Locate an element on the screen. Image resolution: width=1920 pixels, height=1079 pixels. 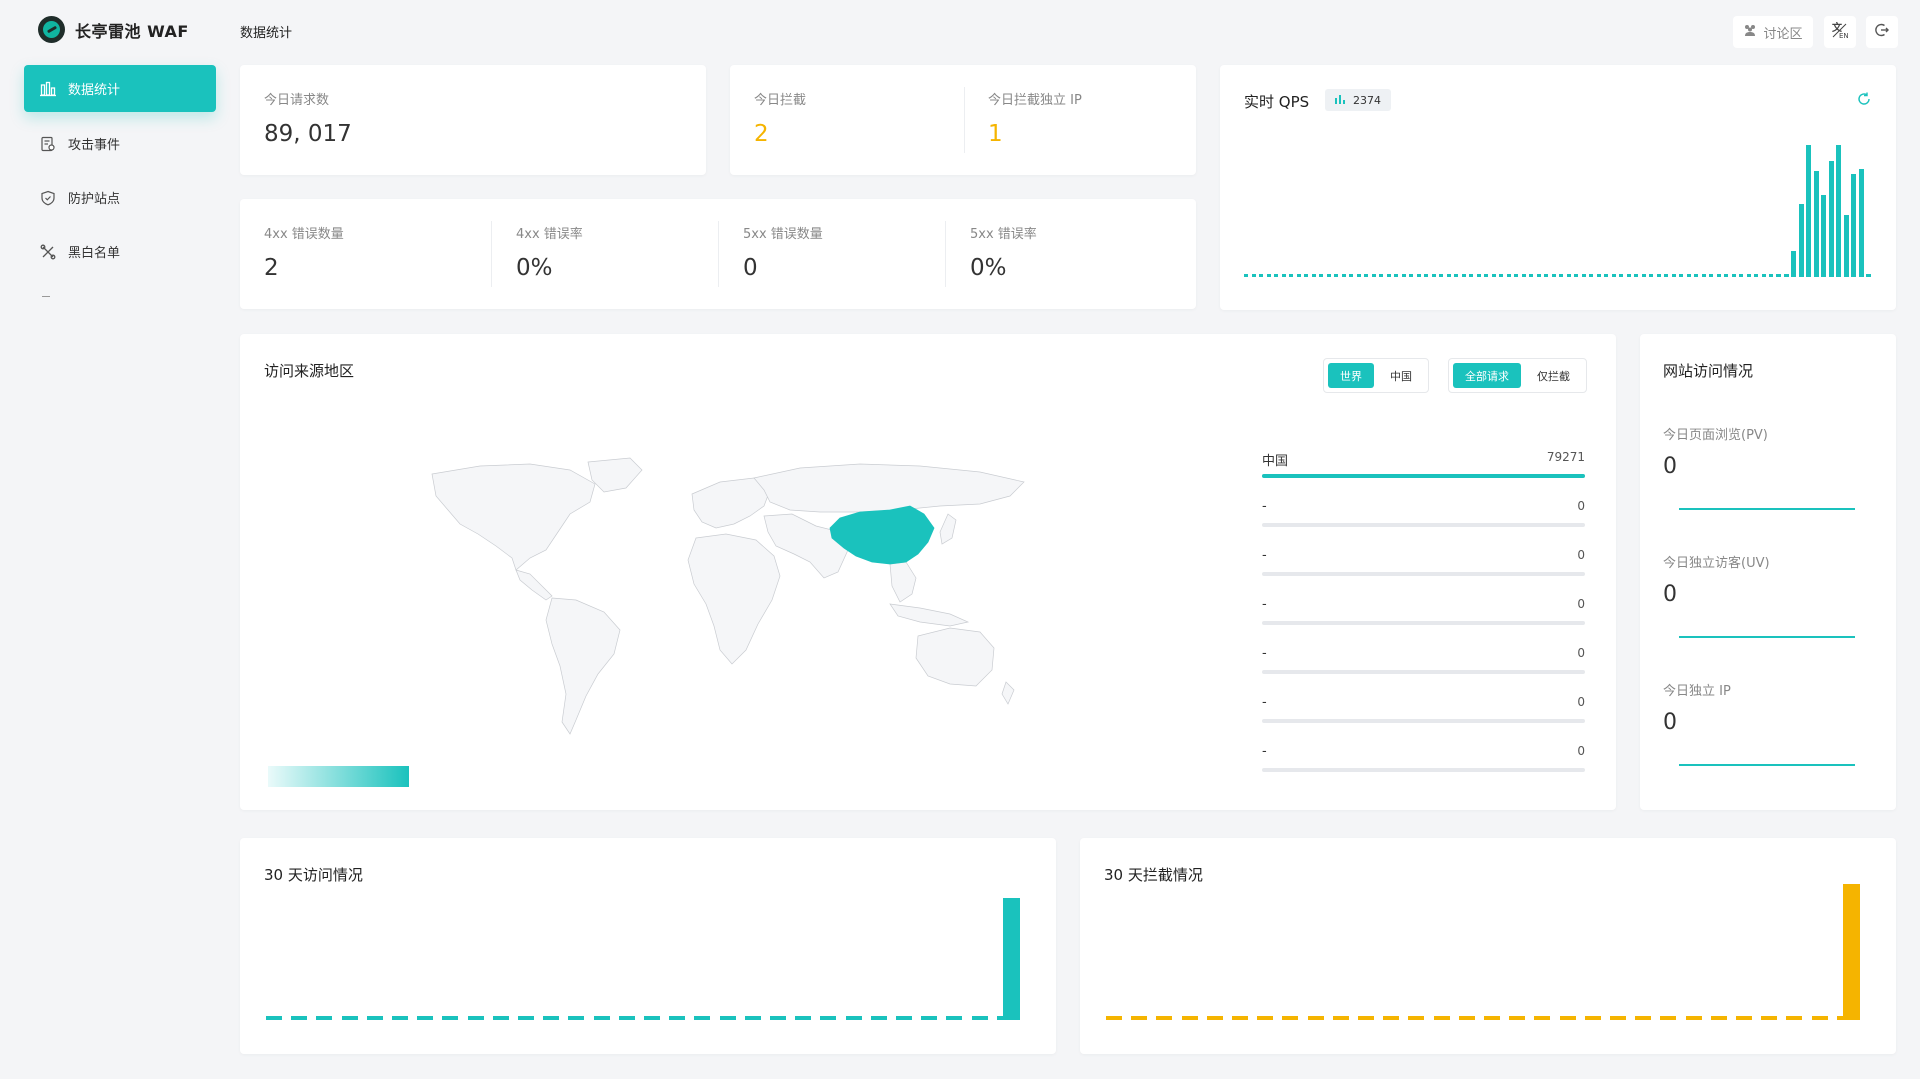
logout-button is located at coordinates (1882, 32).